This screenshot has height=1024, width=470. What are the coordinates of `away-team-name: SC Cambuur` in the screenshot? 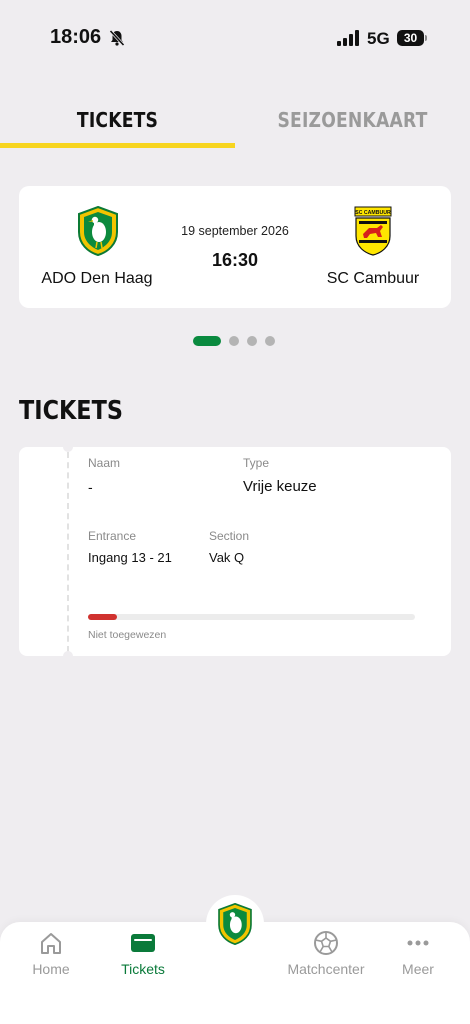 It's located at (373, 278).